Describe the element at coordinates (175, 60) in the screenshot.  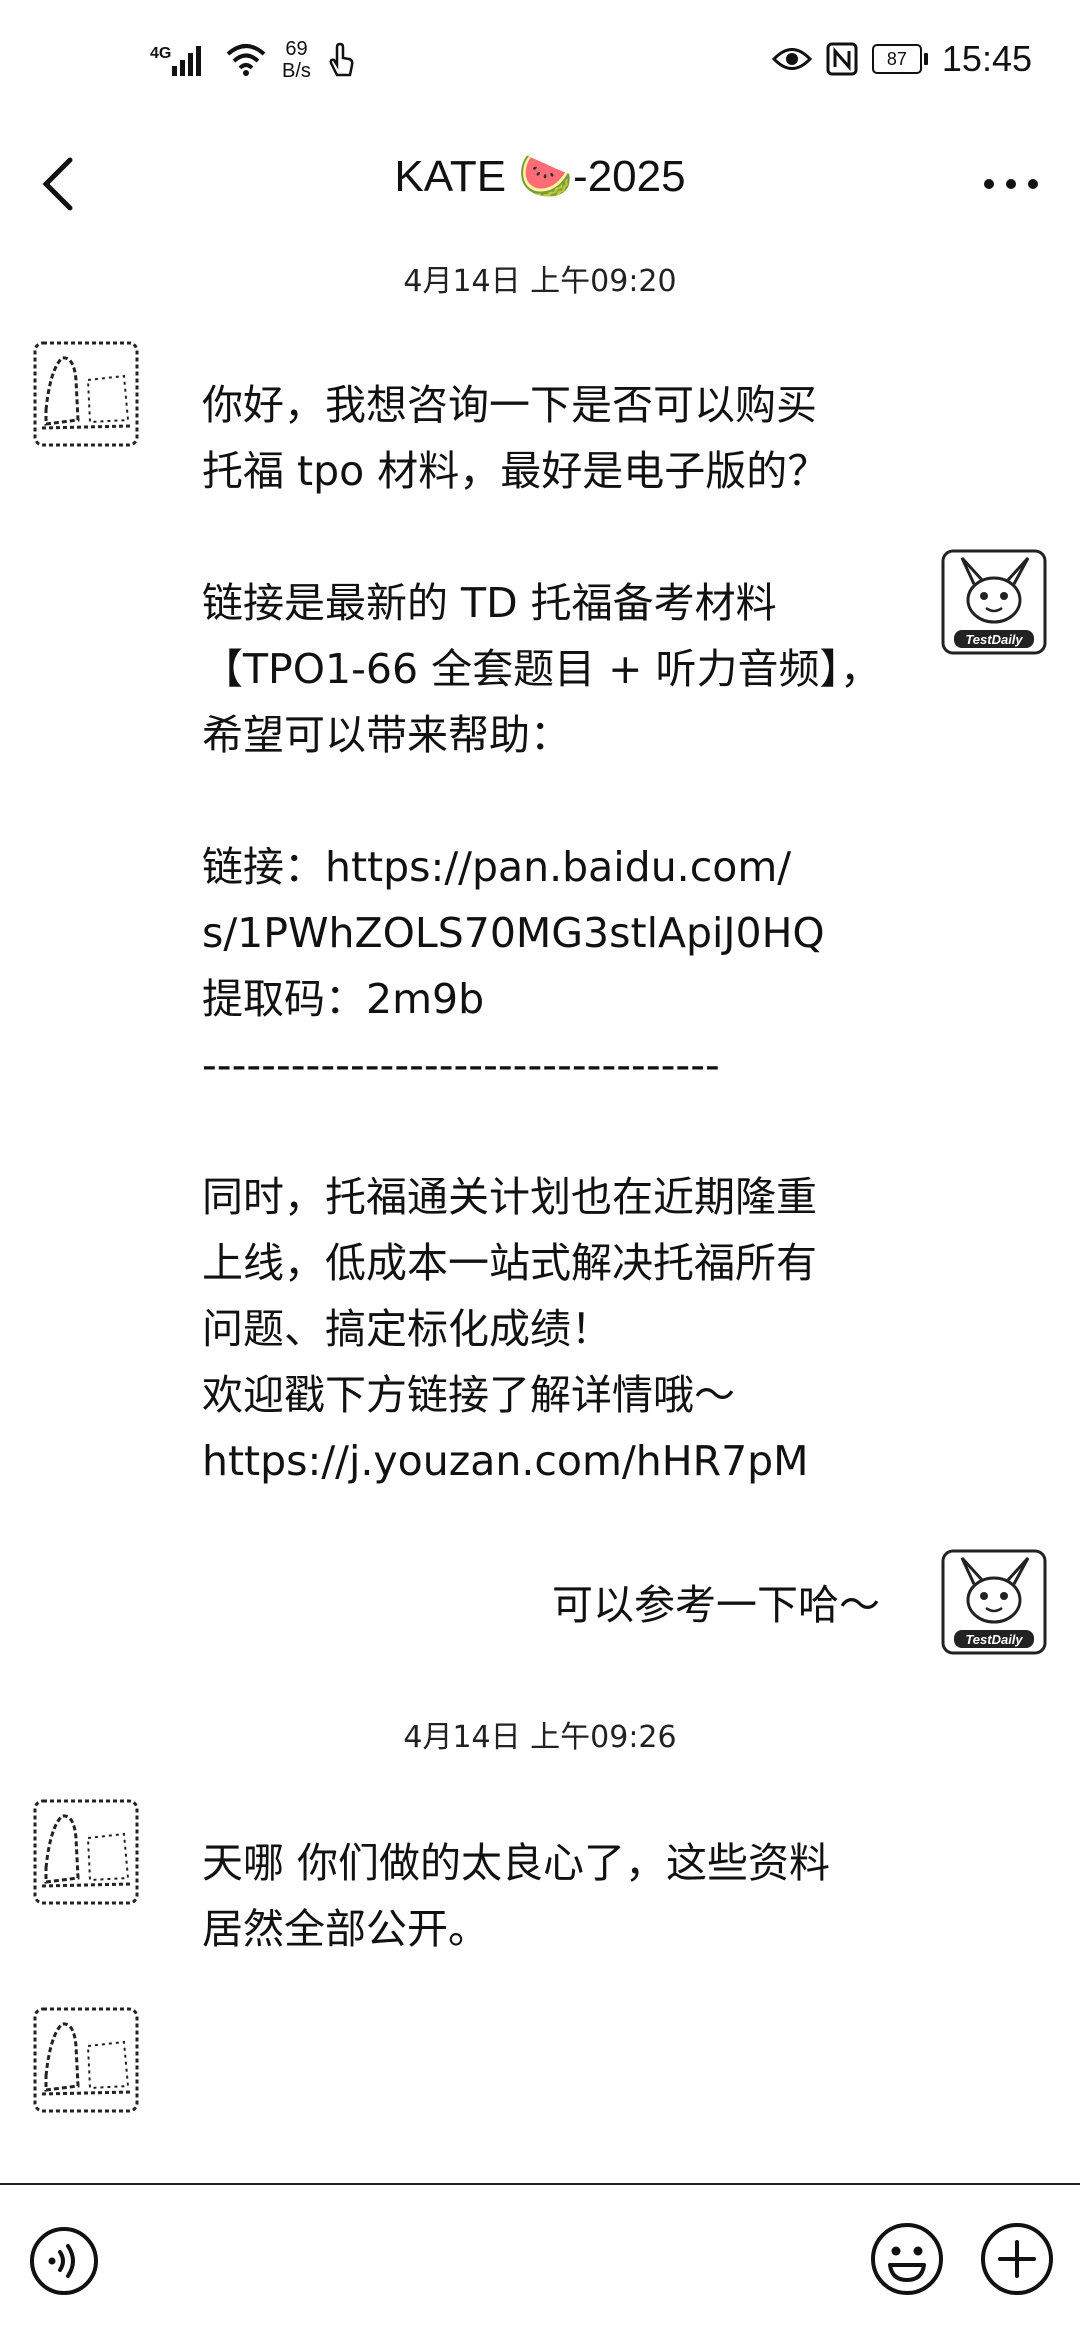
I see `signal-icon: 4G` at that location.